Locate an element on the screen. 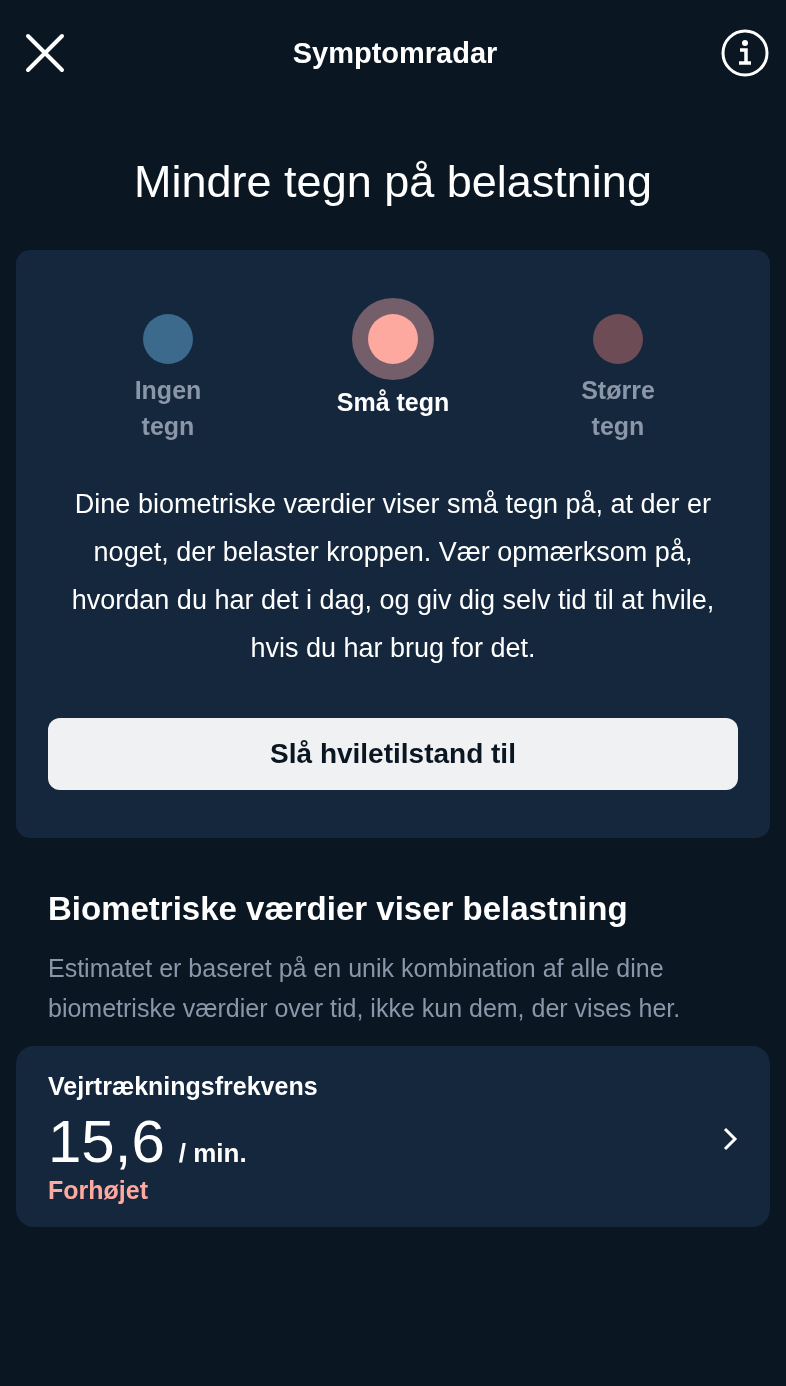 Image resolution: width=786 pixels, height=1386 pixels. metric-status: Forhøjet is located at coordinates (98, 1190).